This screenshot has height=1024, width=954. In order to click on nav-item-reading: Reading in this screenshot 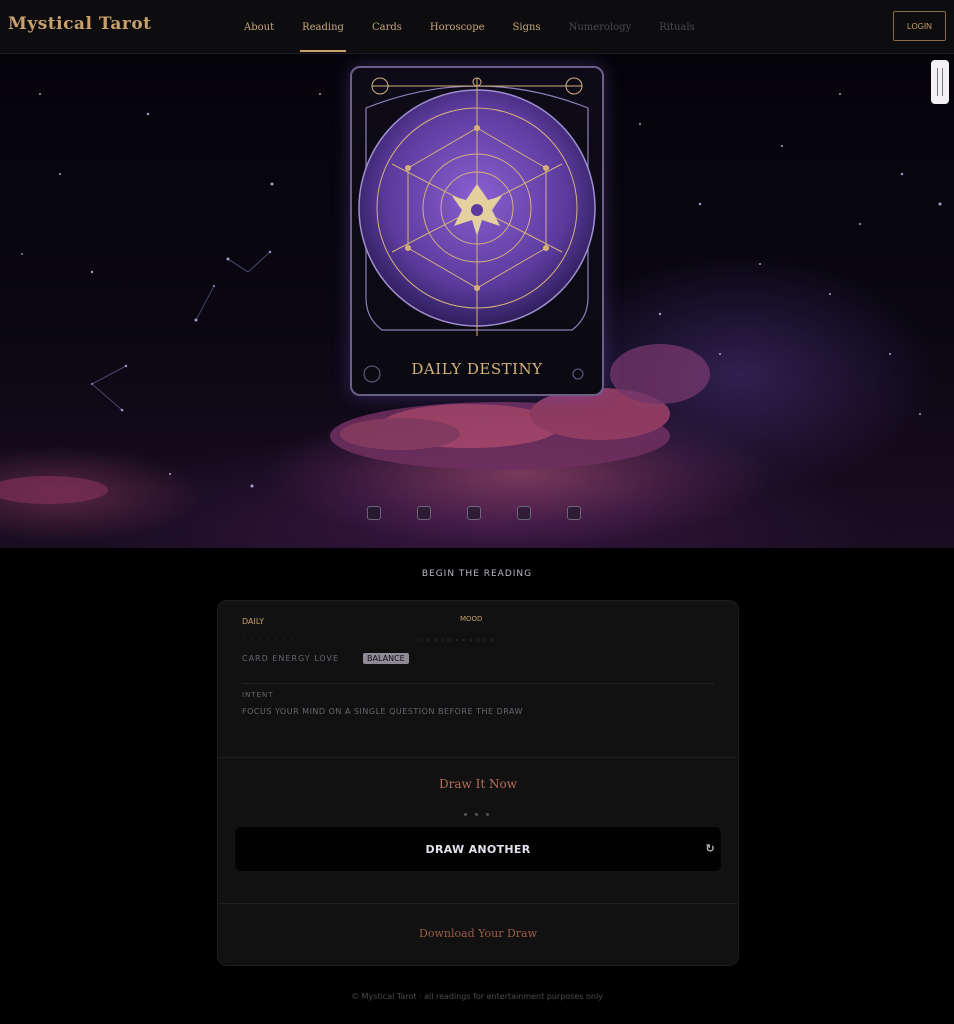, I will do `click(323, 27)`.